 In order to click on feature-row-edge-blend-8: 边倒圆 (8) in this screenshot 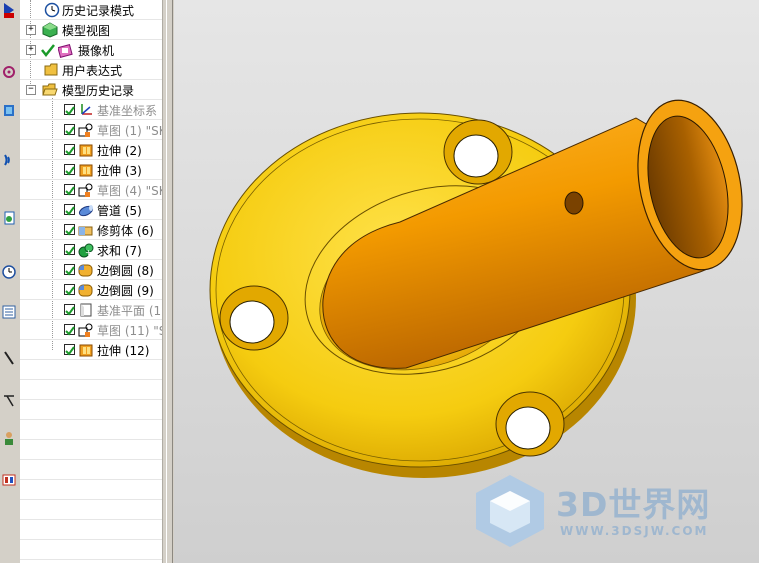, I will do `click(91, 270)`.